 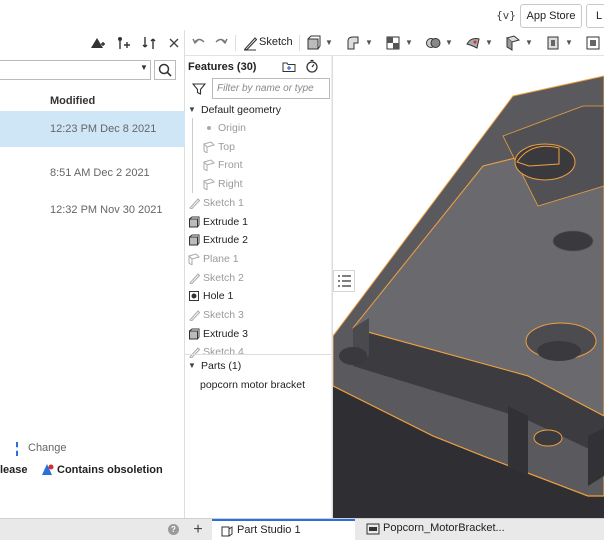 What do you see at coordinates (199, 90) in the screenshot?
I see `filter-icon` at bounding box center [199, 90].